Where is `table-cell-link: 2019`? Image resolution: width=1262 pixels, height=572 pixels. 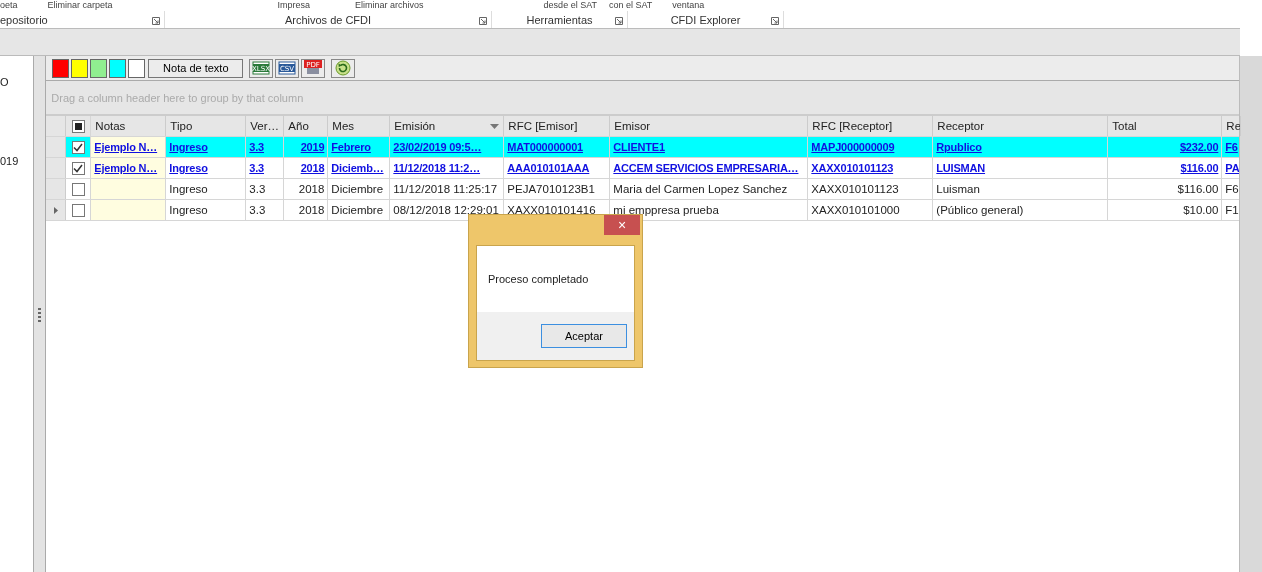 table-cell-link: 2019 is located at coordinates (312, 147).